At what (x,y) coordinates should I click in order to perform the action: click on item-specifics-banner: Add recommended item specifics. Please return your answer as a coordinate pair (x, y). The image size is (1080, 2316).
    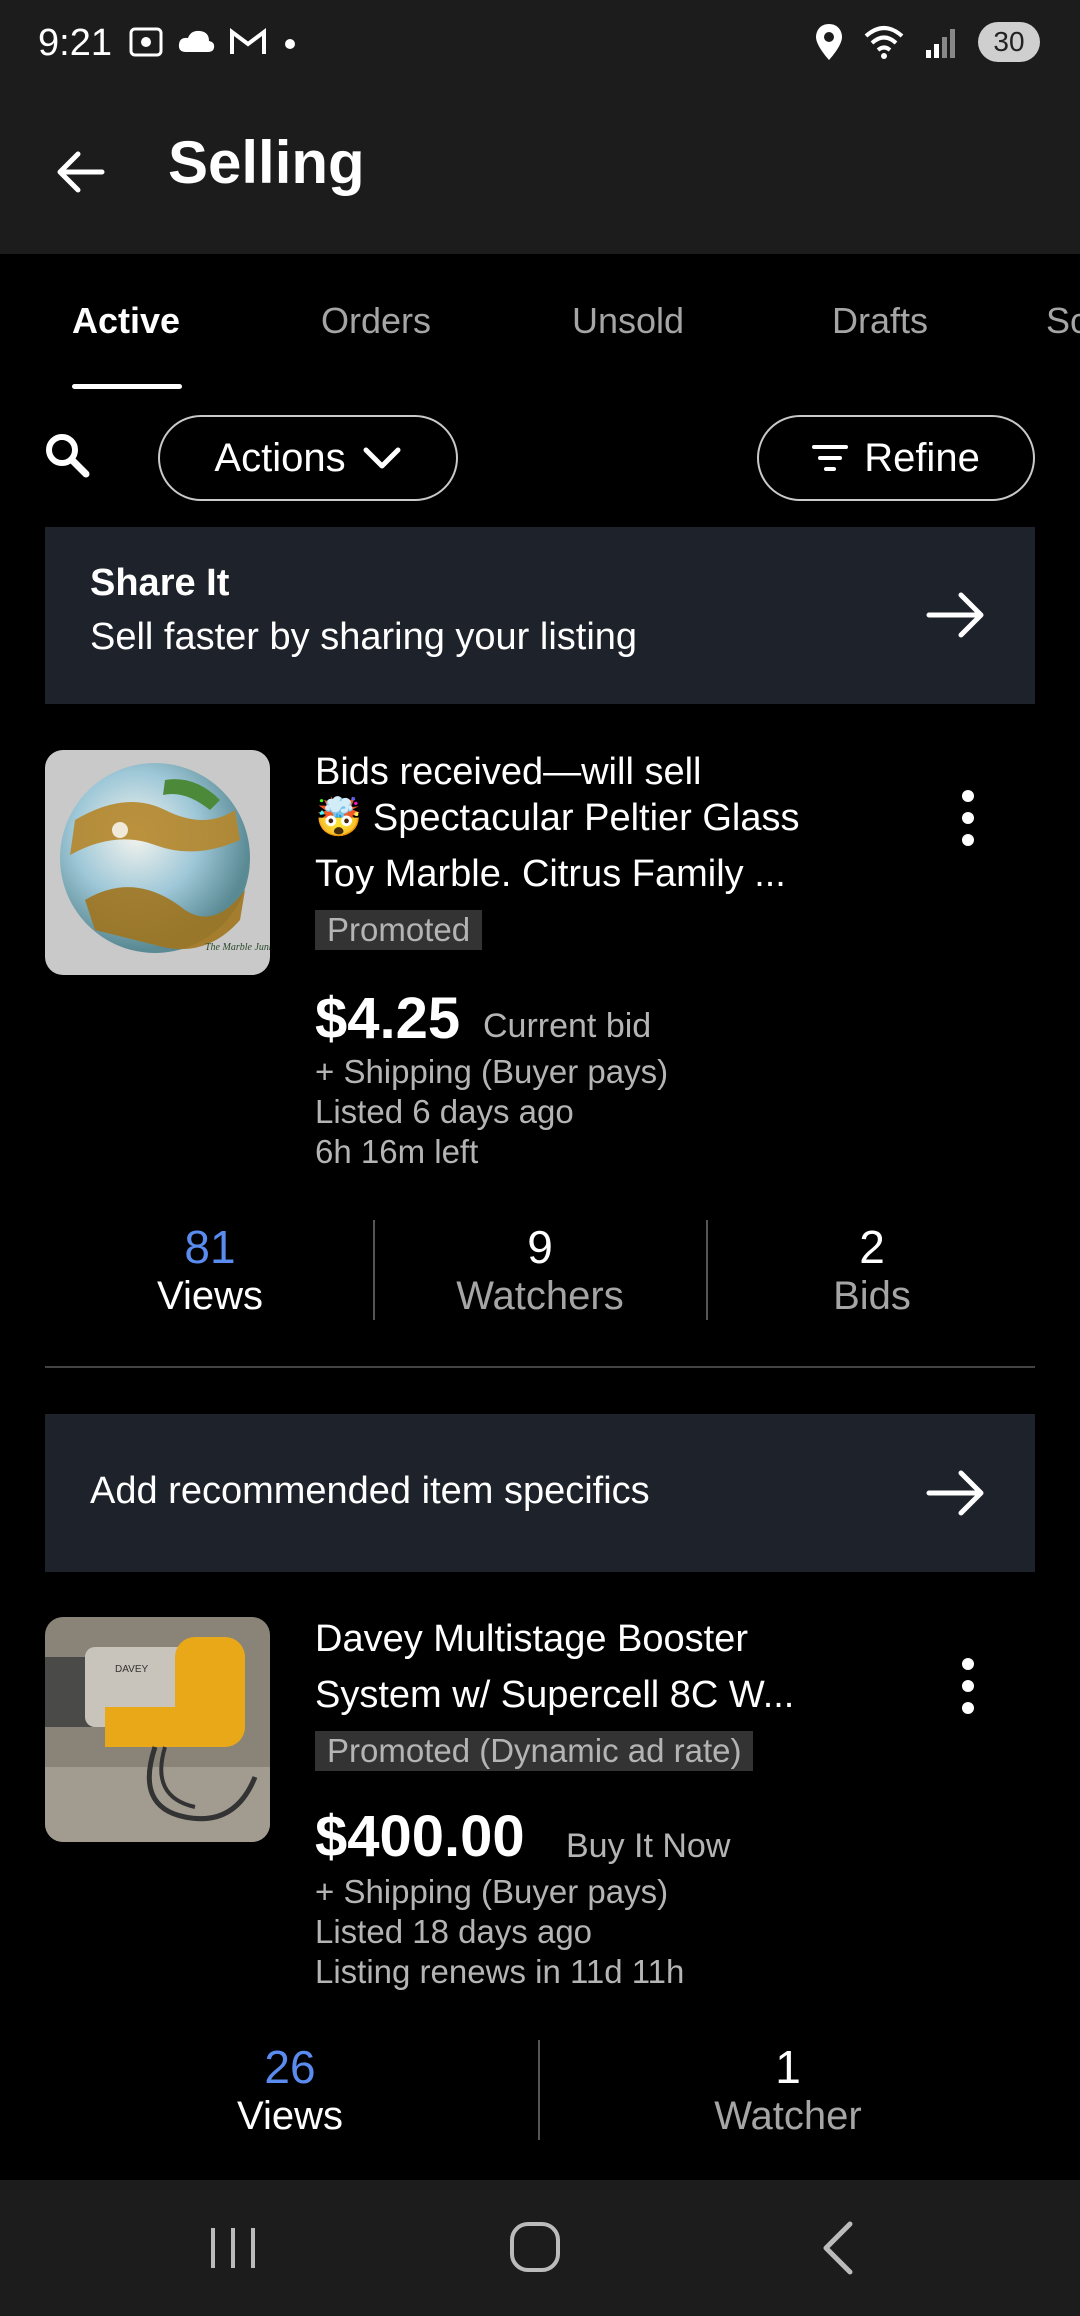
    Looking at the image, I should click on (540, 1493).